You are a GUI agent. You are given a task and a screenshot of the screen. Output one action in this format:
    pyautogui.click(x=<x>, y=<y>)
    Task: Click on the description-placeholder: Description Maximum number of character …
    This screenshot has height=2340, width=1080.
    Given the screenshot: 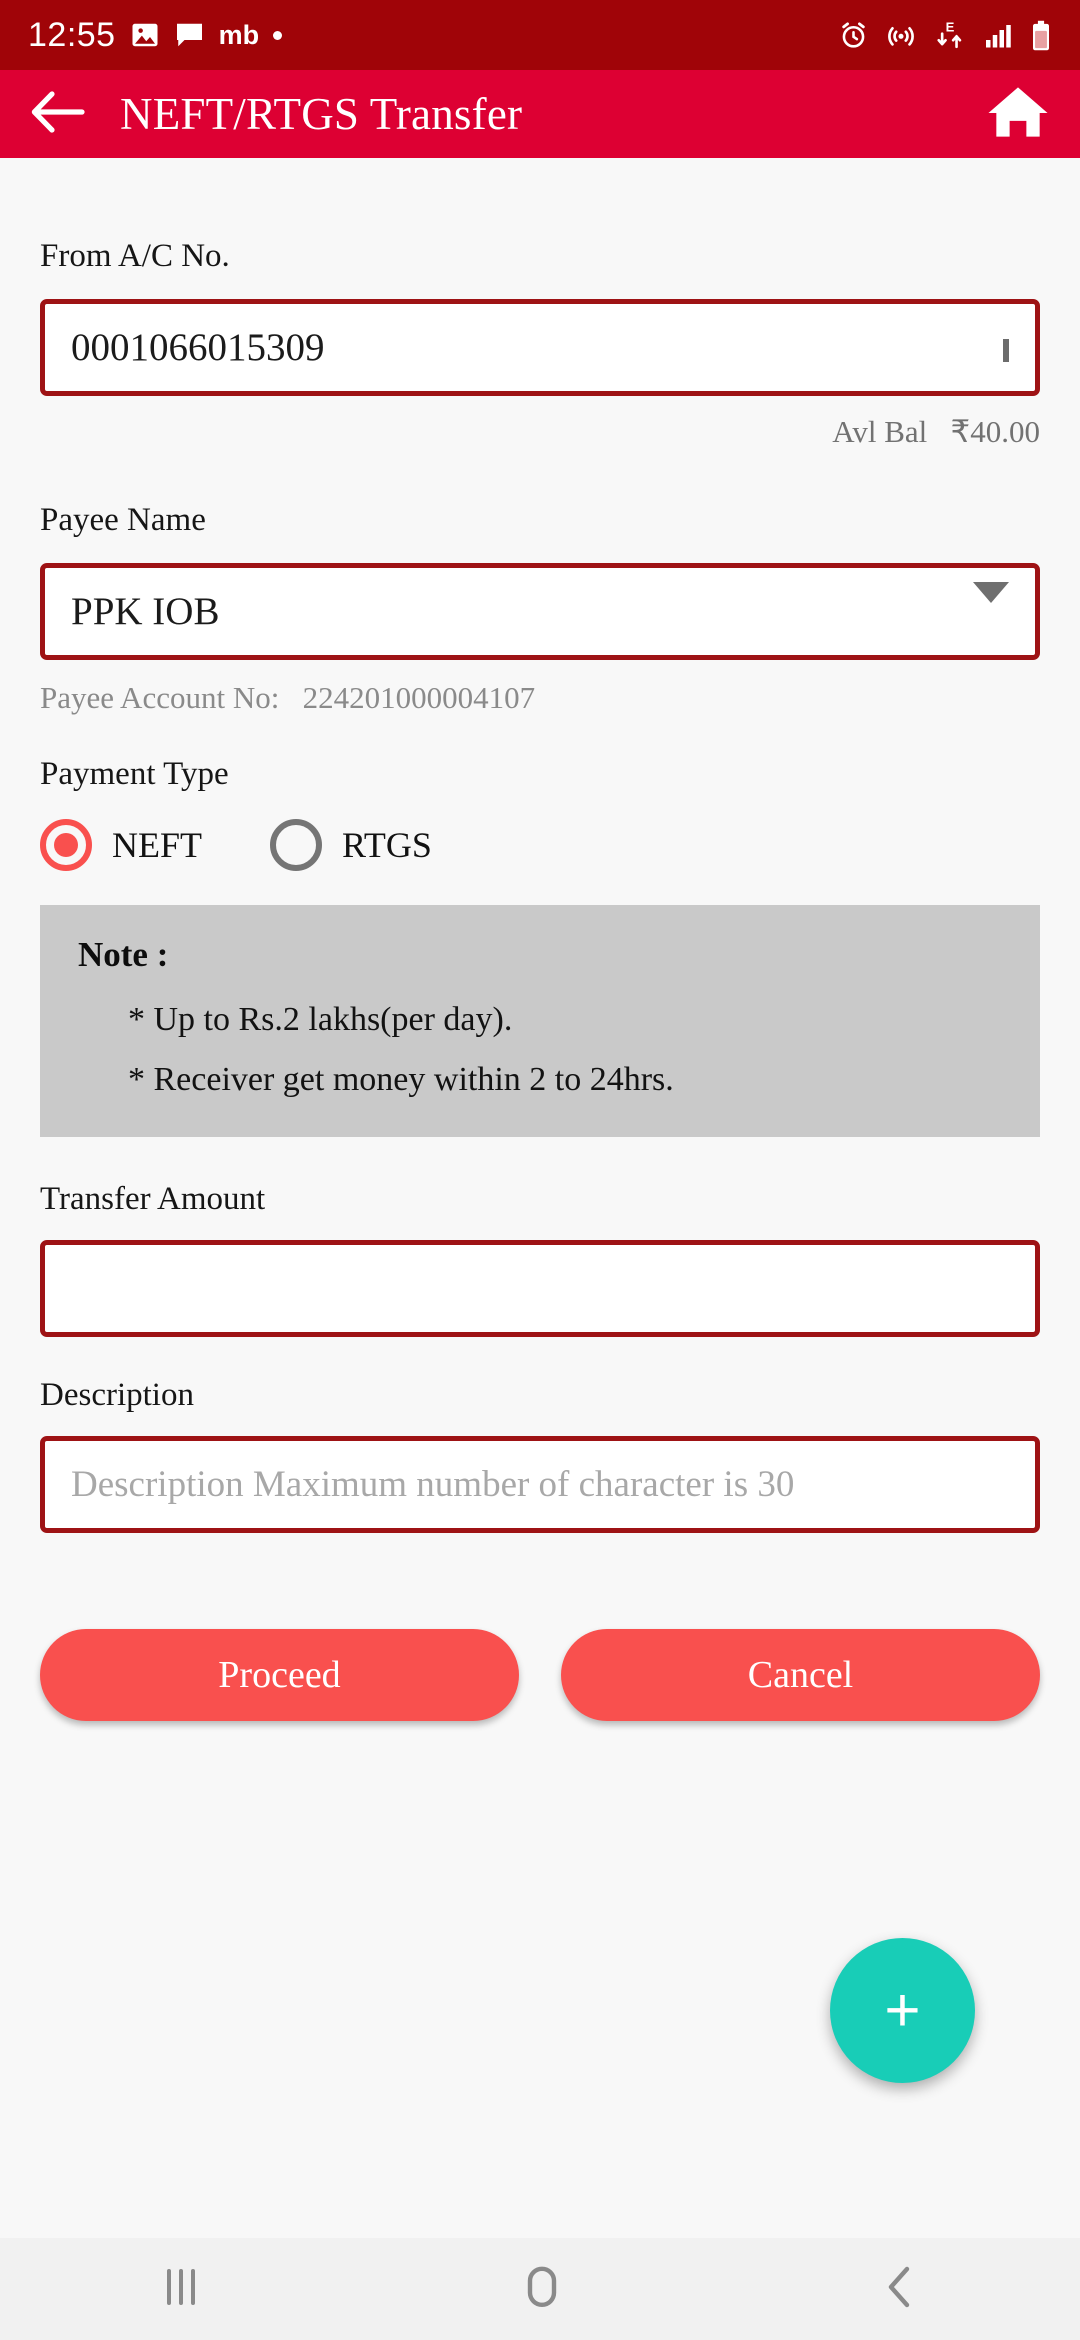 What is the action you would take?
    pyautogui.click(x=433, y=1484)
    